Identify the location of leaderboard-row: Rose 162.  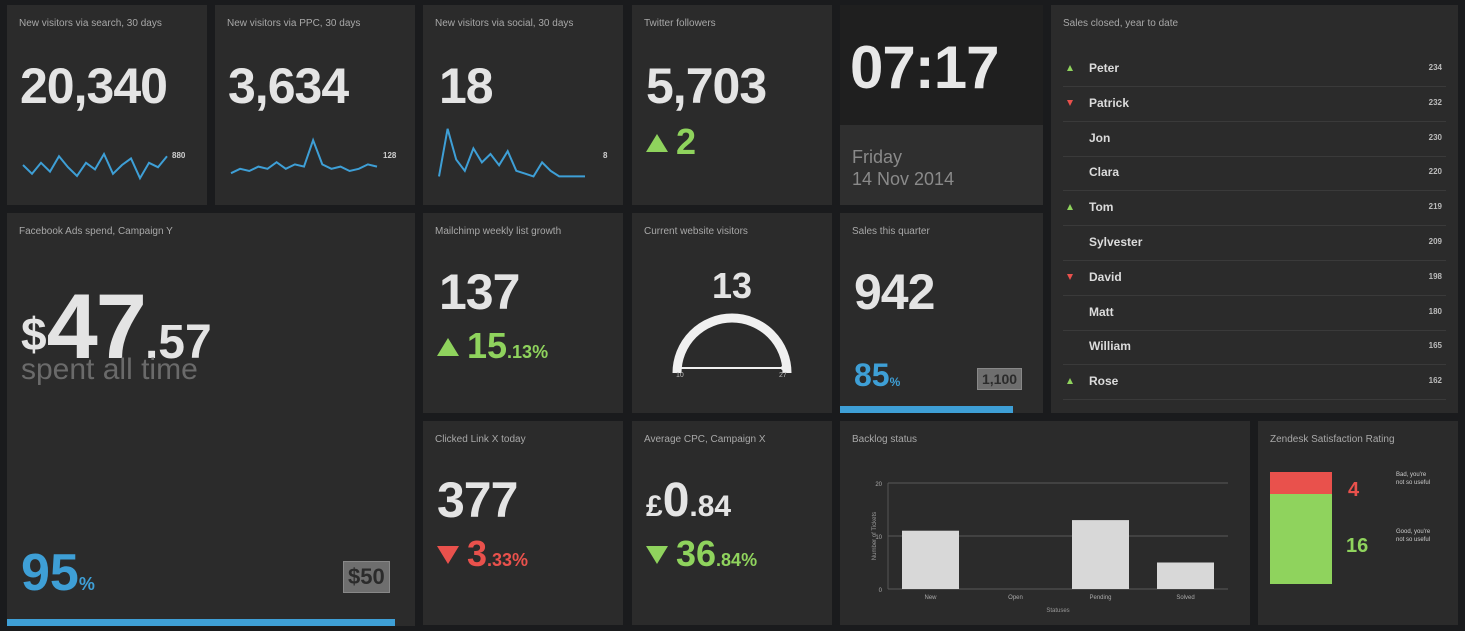
(1254, 383).